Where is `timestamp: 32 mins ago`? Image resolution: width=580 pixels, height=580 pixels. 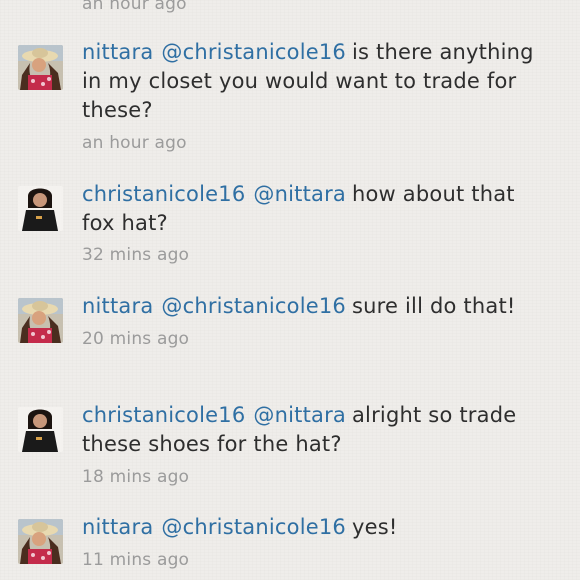 timestamp: 32 mins ago is located at coordinates (136, 255).